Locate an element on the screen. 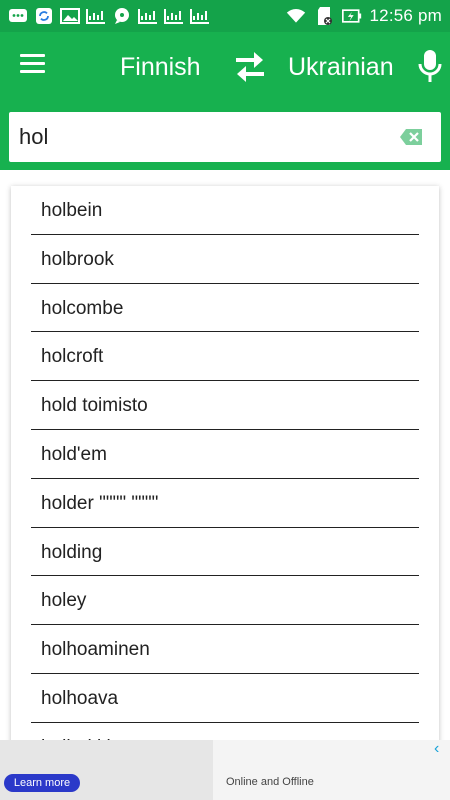 This screenshot has height=800, width=450. suggestion-text: holcroft is located at coordinates (72, 357).